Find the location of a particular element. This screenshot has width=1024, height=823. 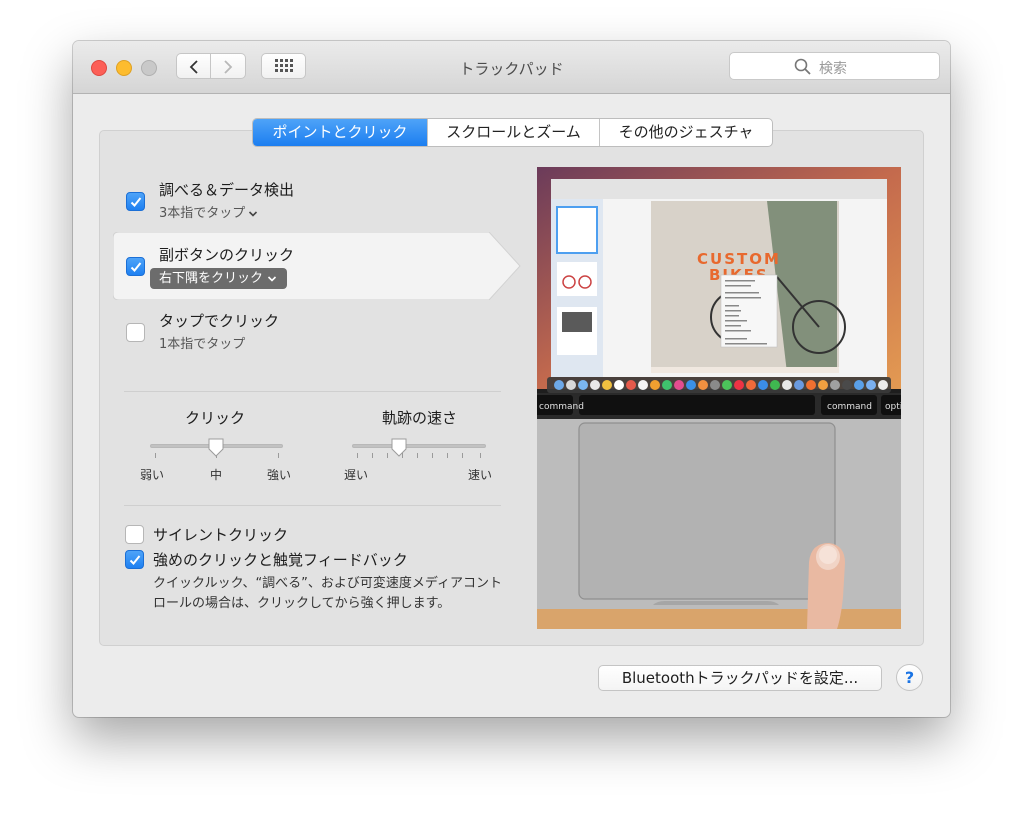

tab-more-gestures: その他のジェスチャ is located at coordinates (685, 132).